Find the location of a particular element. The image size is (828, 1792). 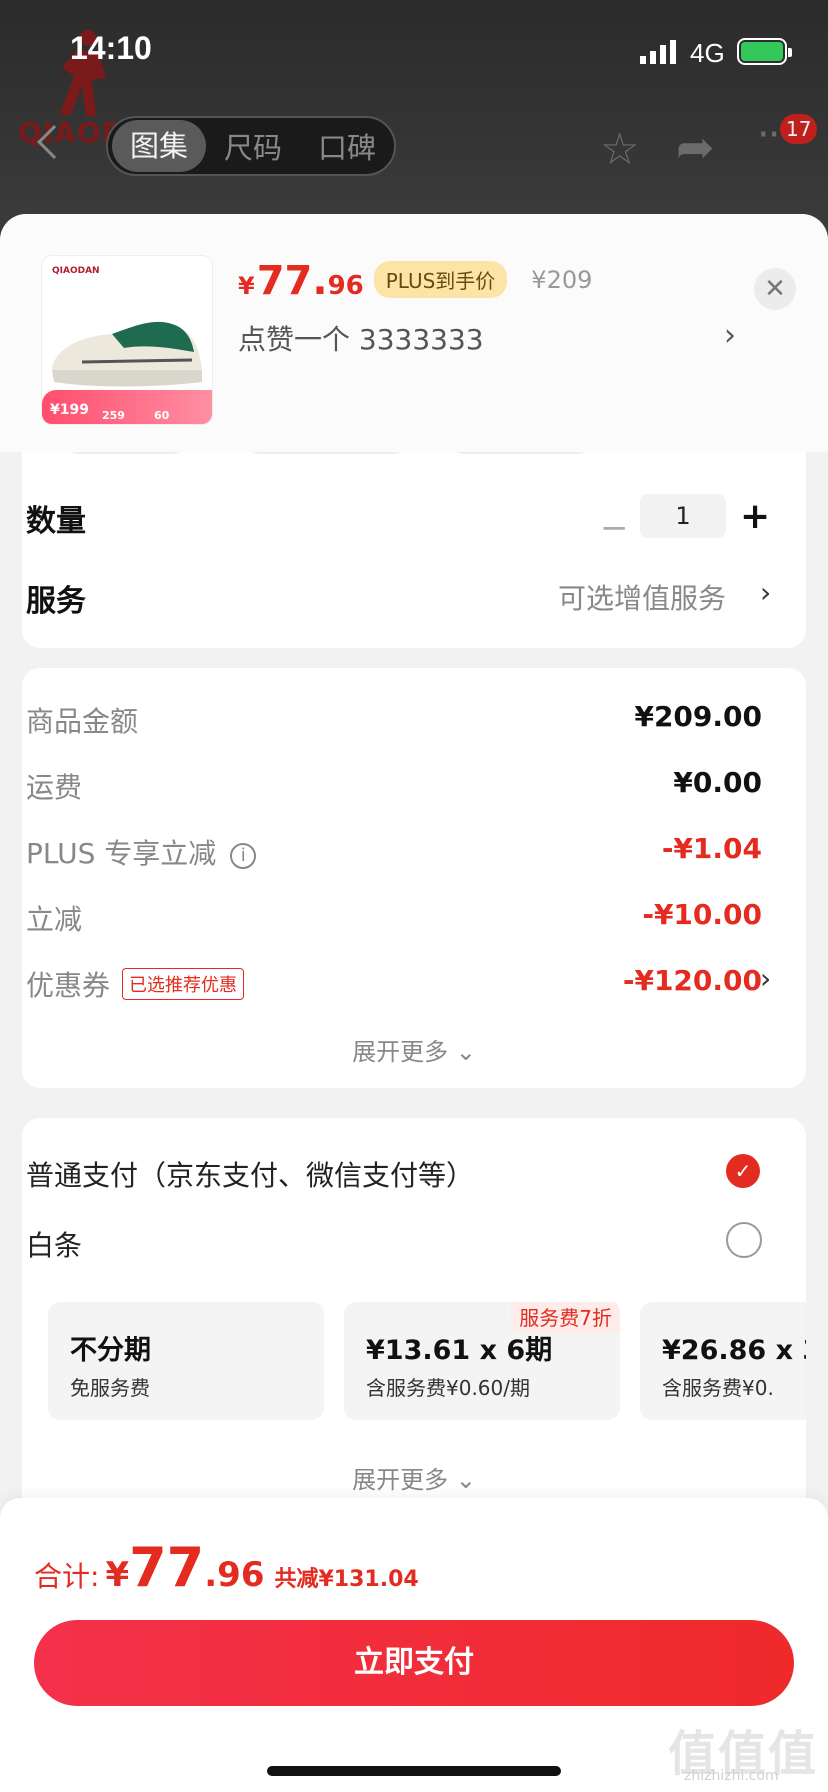

shipping-label: 运费 is located at coordinates (54, 787).